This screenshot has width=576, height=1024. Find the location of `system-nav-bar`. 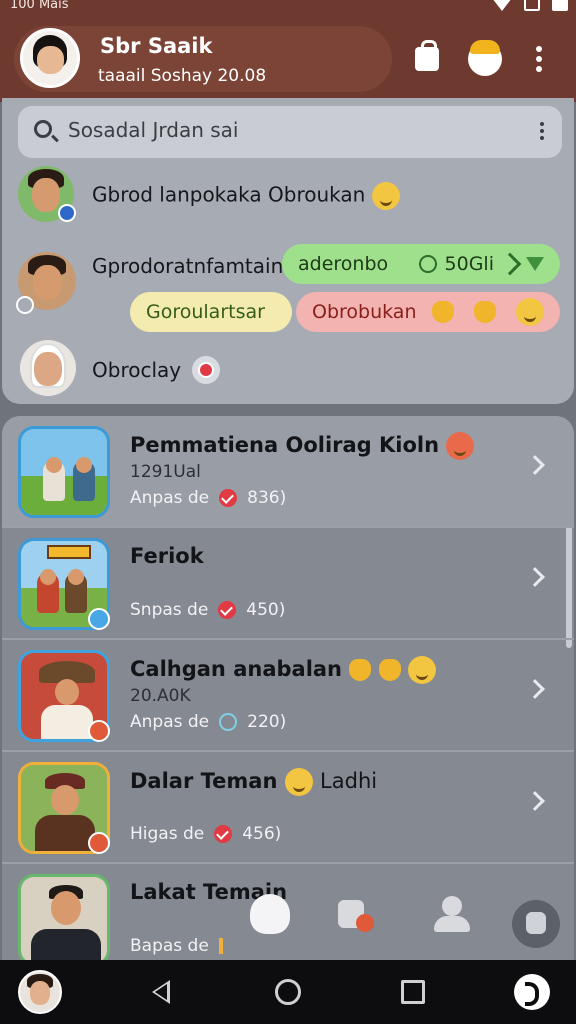

system-nav-bar is located at coordinates (288, 992).